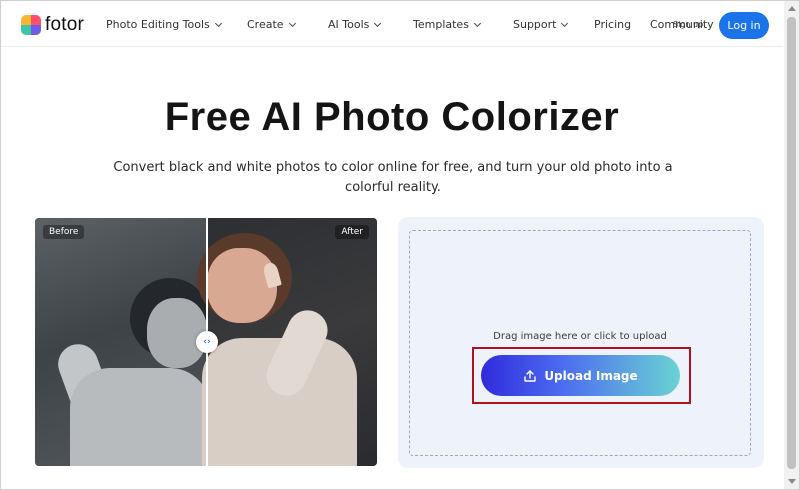 This screenshot has width=800, height=490. I want to click on before-label: Before, so click(64, 232).